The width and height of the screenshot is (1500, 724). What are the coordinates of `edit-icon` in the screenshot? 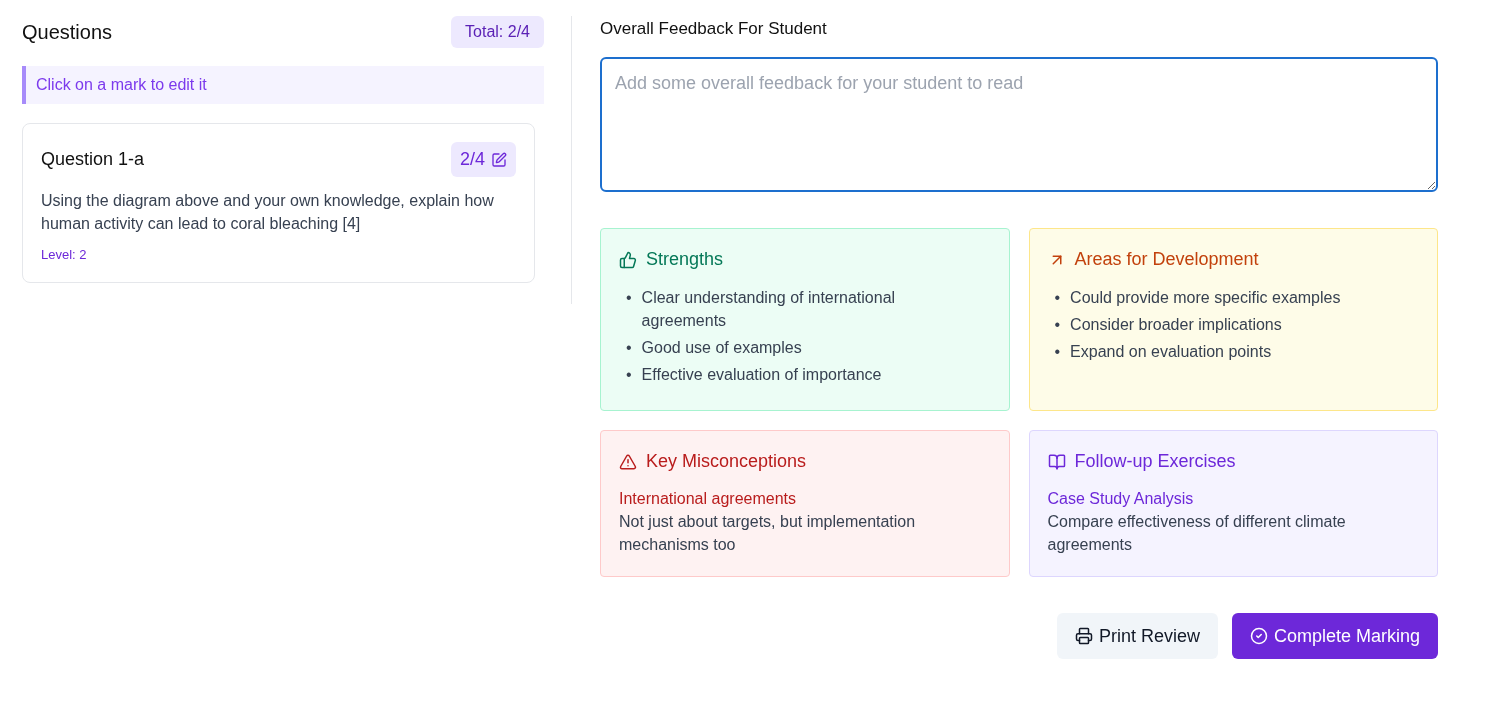 It's located at (499, 159).